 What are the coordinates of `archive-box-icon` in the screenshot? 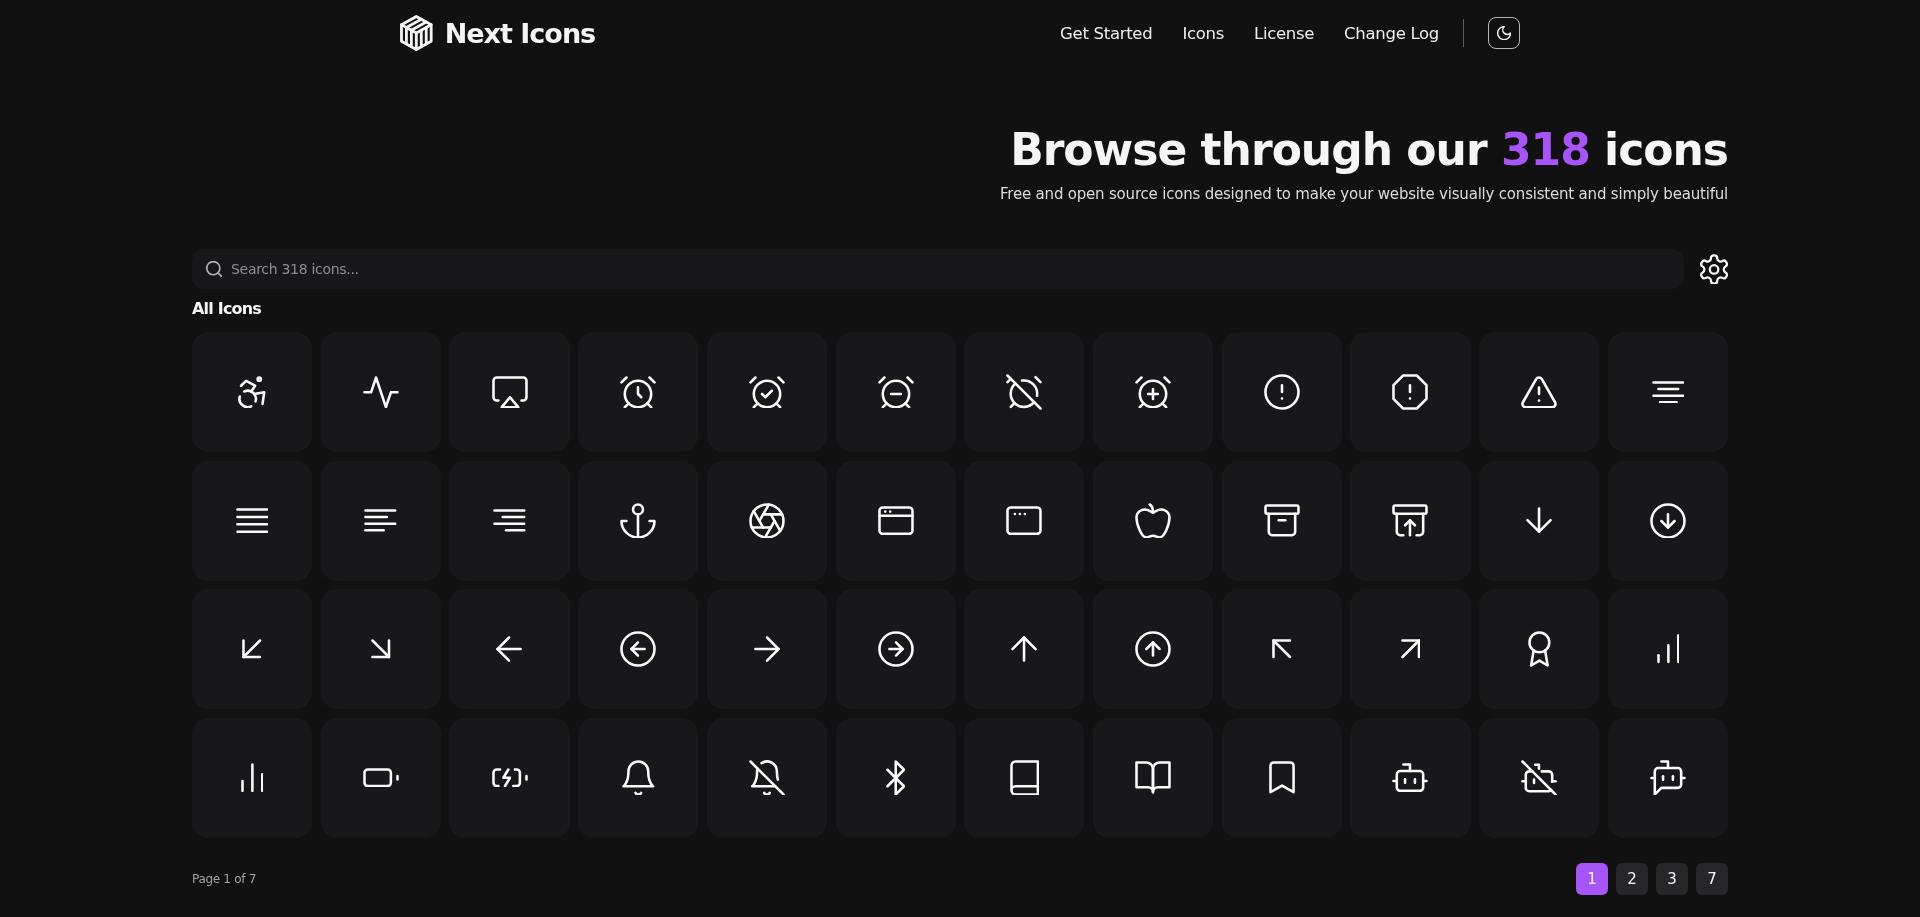 It's located at (1281, 520).